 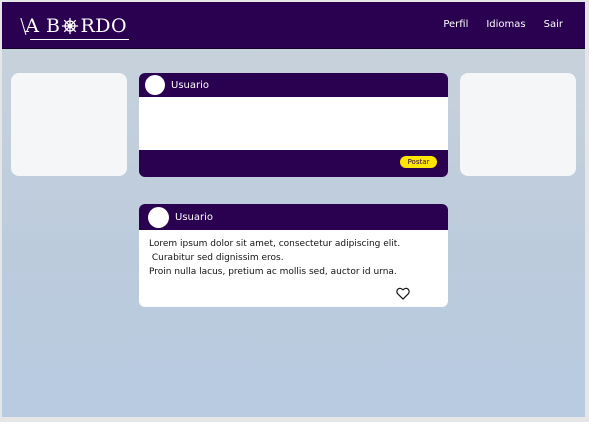 I want to click on compose-header: Usuario, so click(x=293, y=85).